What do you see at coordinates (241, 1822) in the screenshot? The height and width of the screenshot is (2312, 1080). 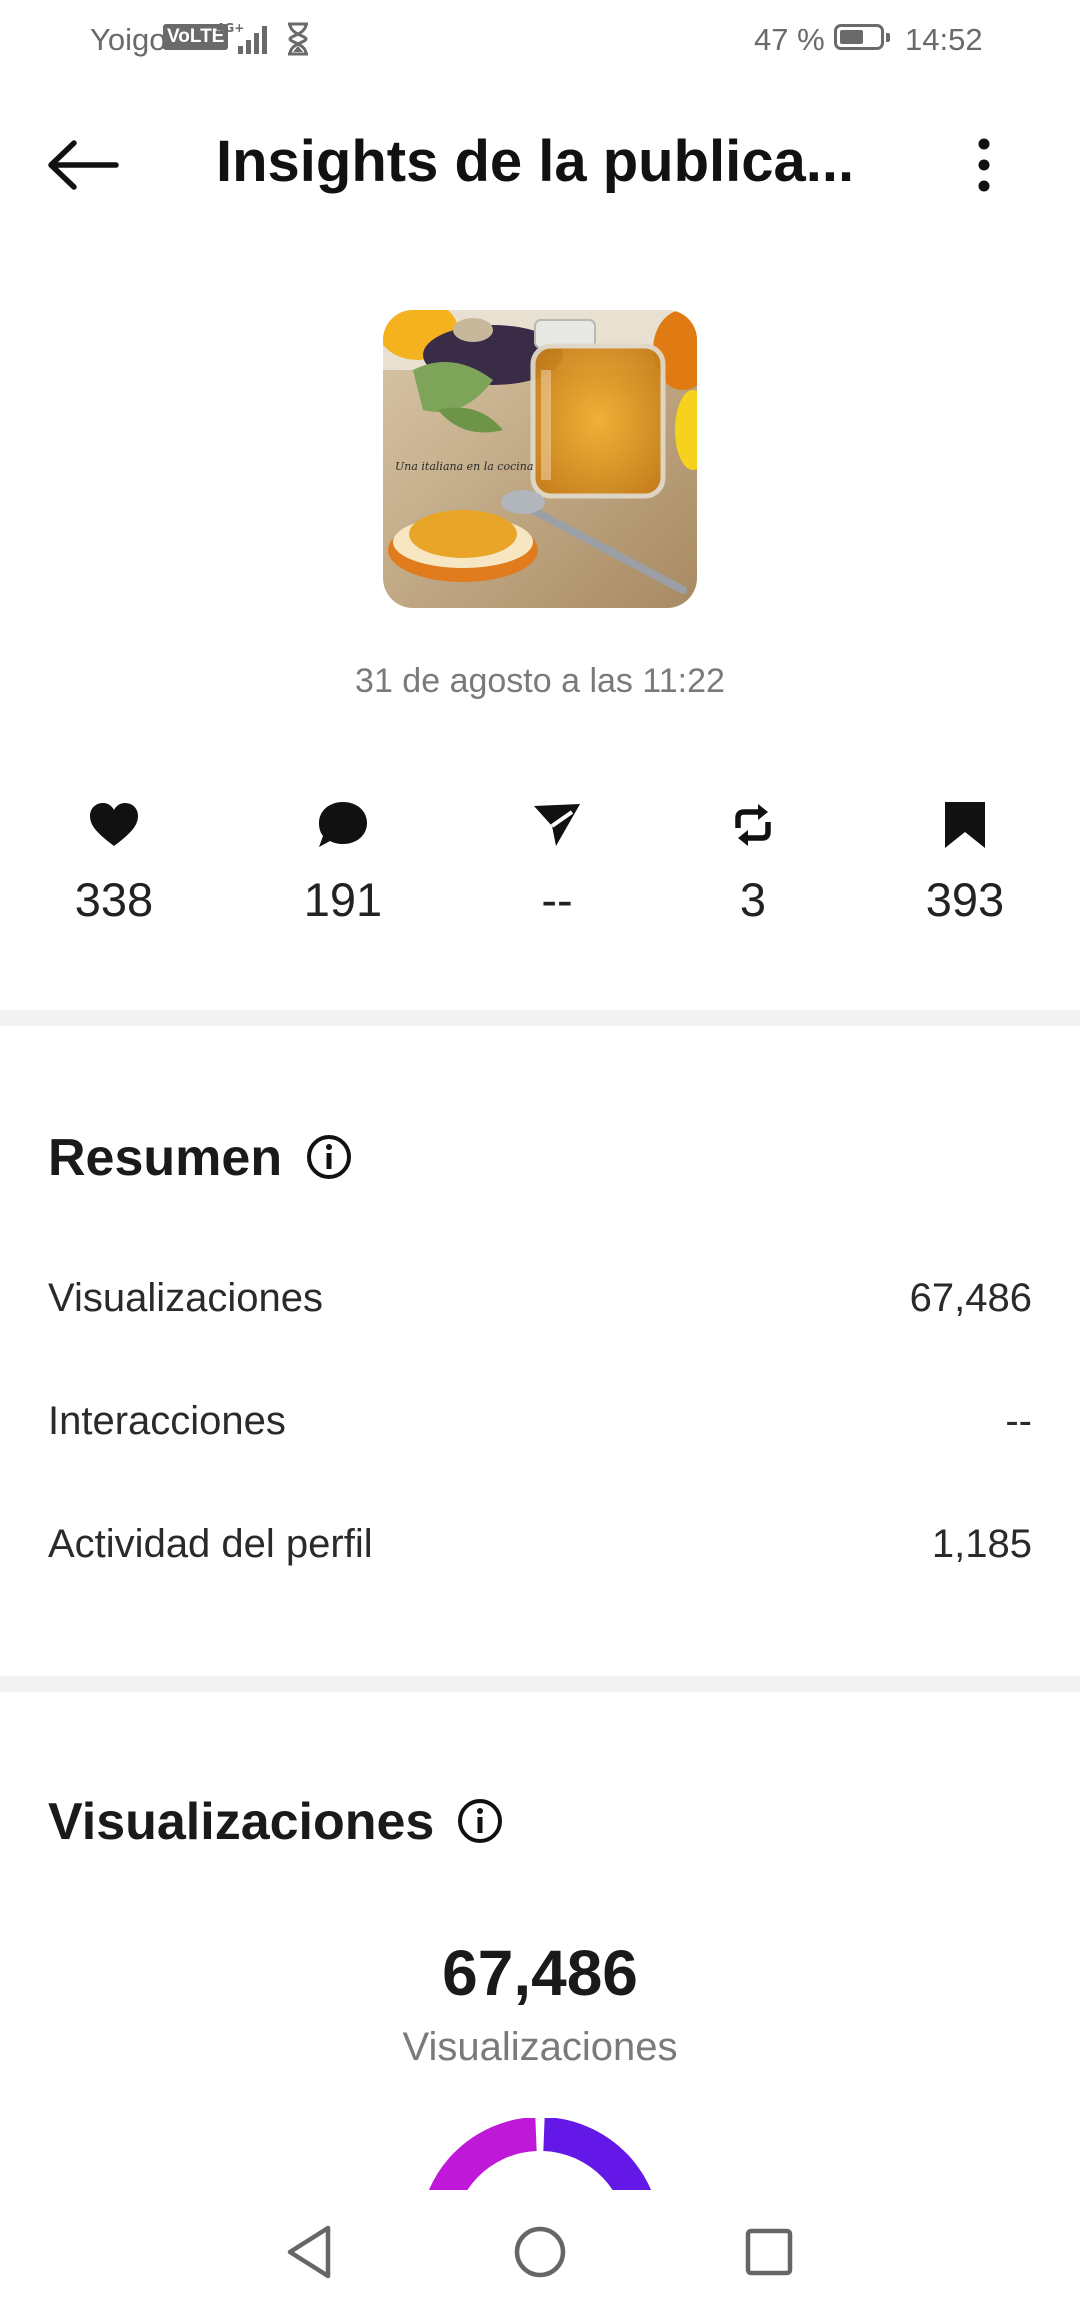 I see `views-title: Visualizaciones` at bounding box center [241, 1822].